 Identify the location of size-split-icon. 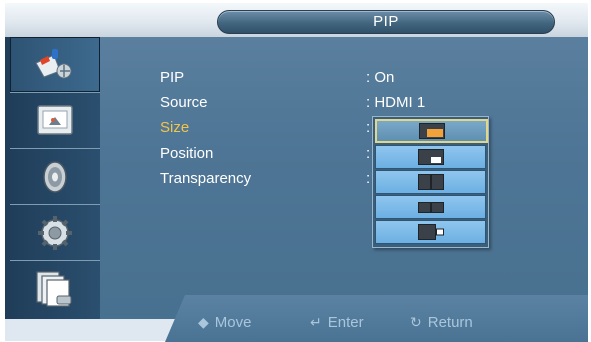
(430, 182).